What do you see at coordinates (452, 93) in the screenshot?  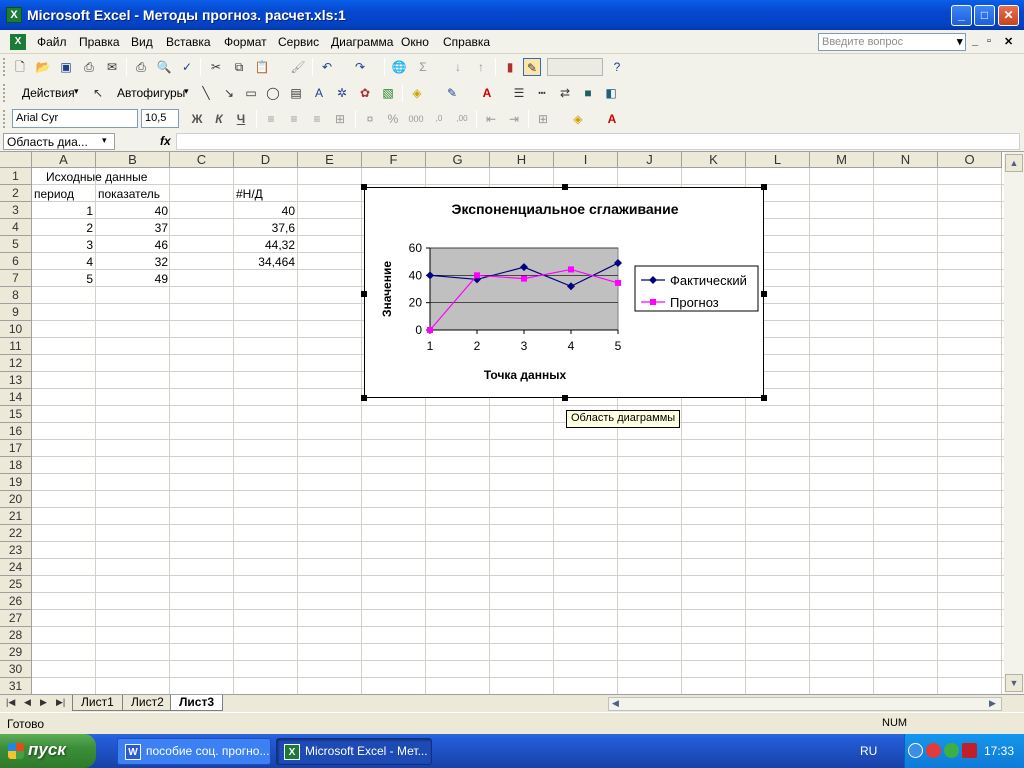 I see `line-color-icon: ✎` at bounding box center [452, 93].